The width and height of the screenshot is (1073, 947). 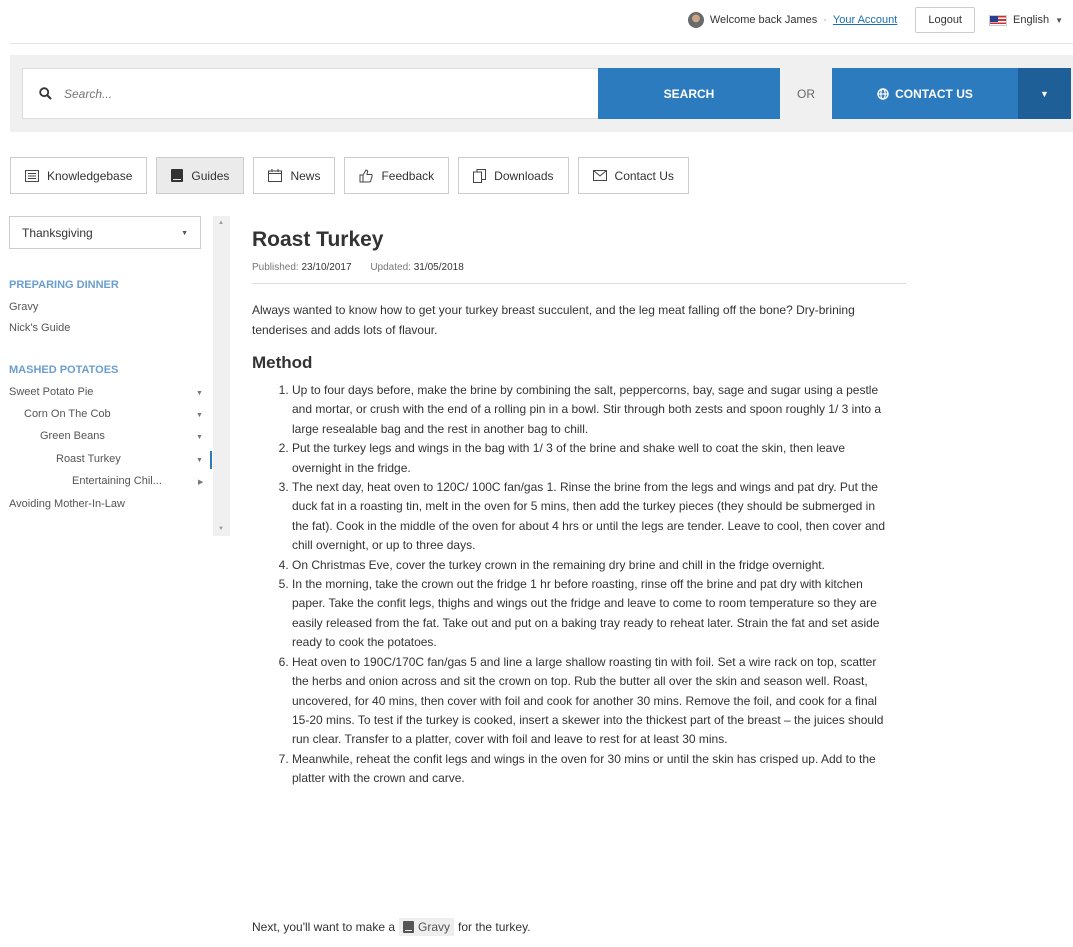 I want to click on tab-label: Feedback, so click(x=408, y=175).